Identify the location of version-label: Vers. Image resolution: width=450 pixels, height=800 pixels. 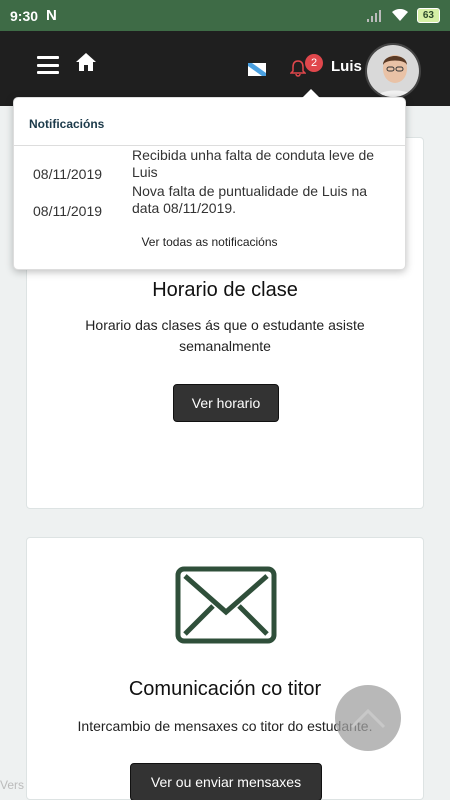
(12, 785).